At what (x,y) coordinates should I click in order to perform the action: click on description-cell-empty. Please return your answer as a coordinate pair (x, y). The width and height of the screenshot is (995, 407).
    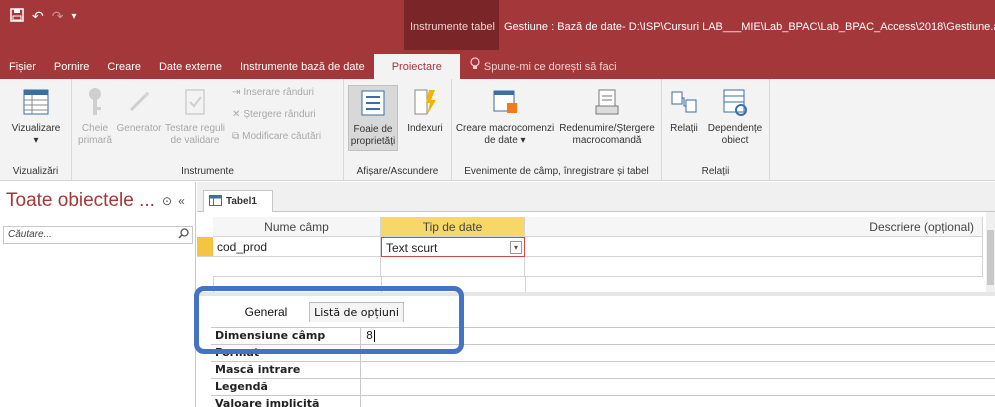
    Looking at the image, I should click on (754, 267).